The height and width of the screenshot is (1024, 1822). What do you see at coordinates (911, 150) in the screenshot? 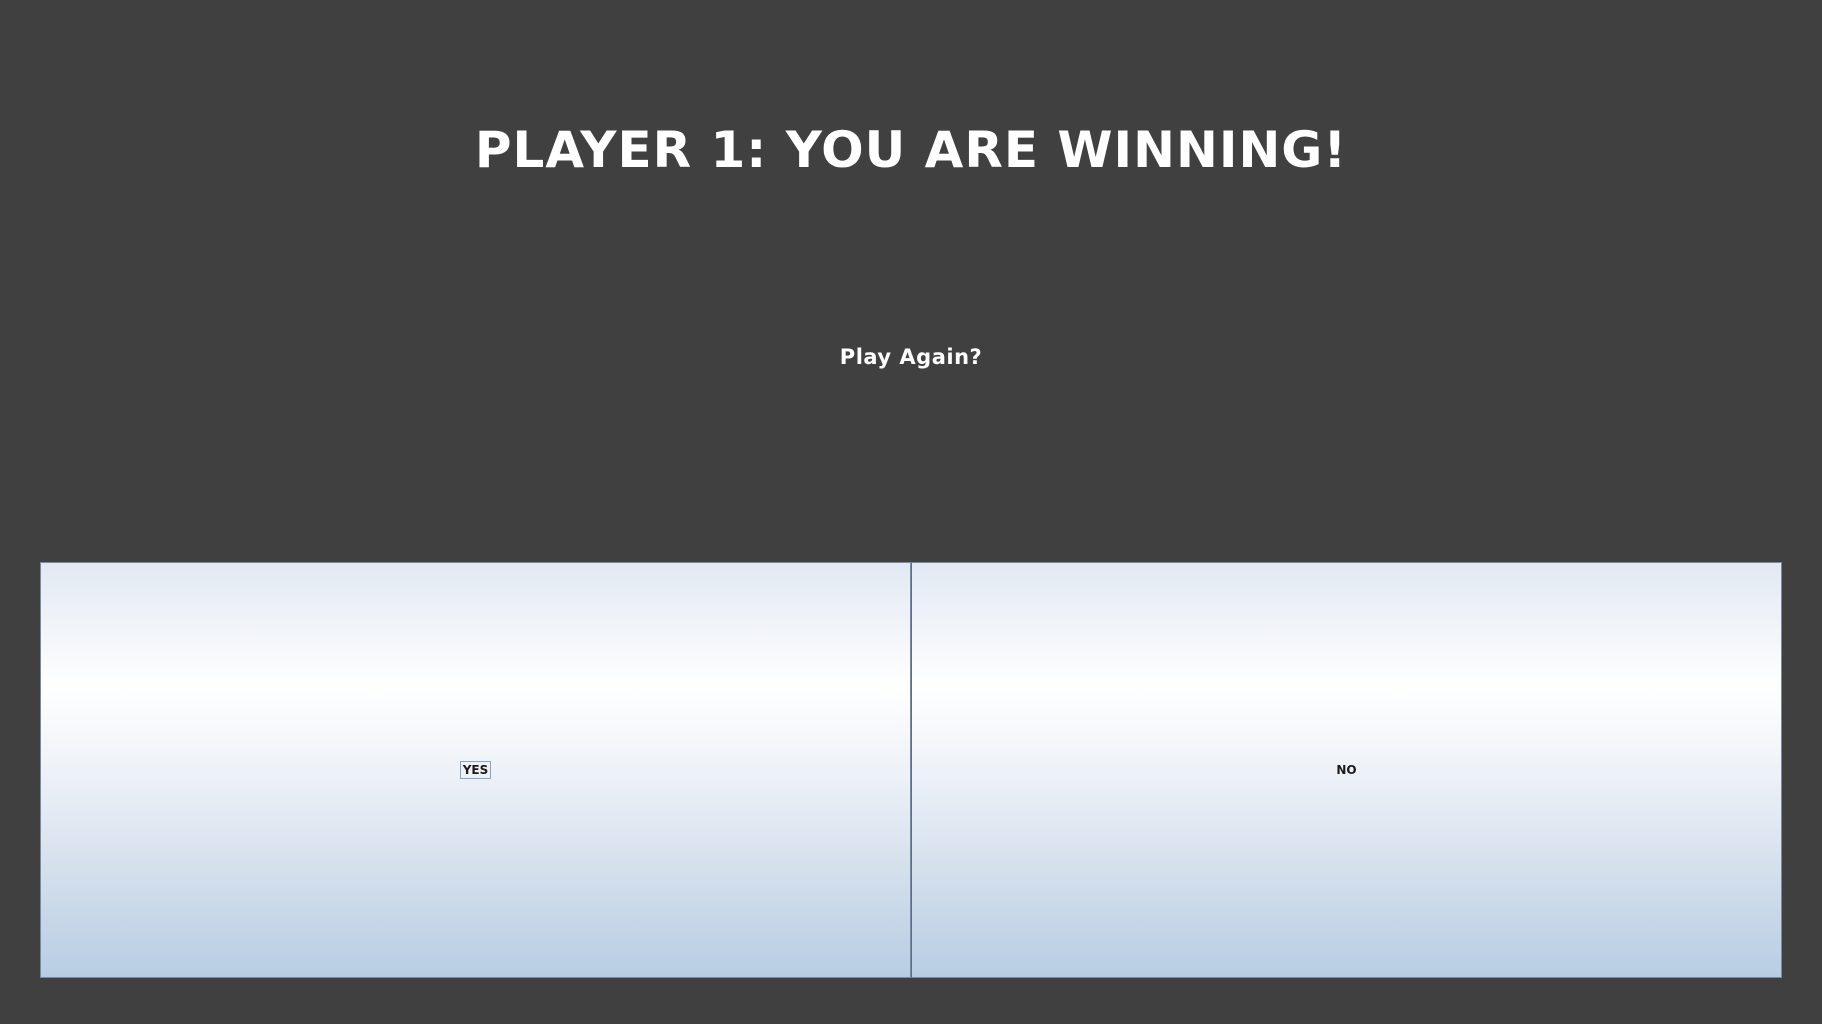
I see `status-message: PLAYER 1: YOU ARE WINNING!` at bounding box center [911, 150].